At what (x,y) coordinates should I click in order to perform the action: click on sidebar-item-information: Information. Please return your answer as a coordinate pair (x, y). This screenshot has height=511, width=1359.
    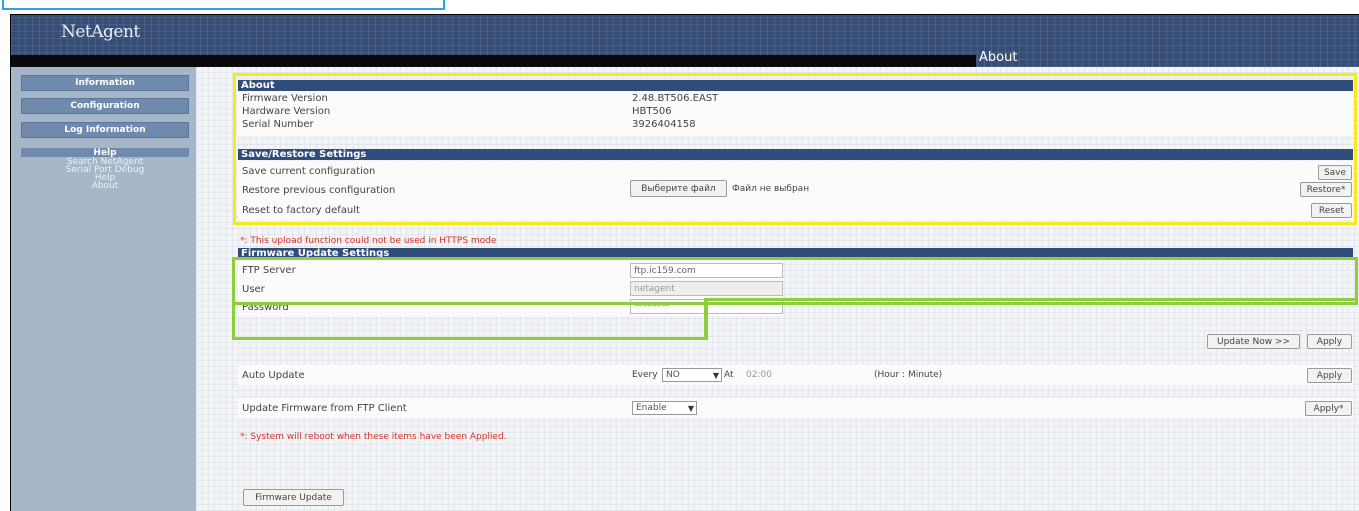
    Looking at the image, I should click on (105, 83).